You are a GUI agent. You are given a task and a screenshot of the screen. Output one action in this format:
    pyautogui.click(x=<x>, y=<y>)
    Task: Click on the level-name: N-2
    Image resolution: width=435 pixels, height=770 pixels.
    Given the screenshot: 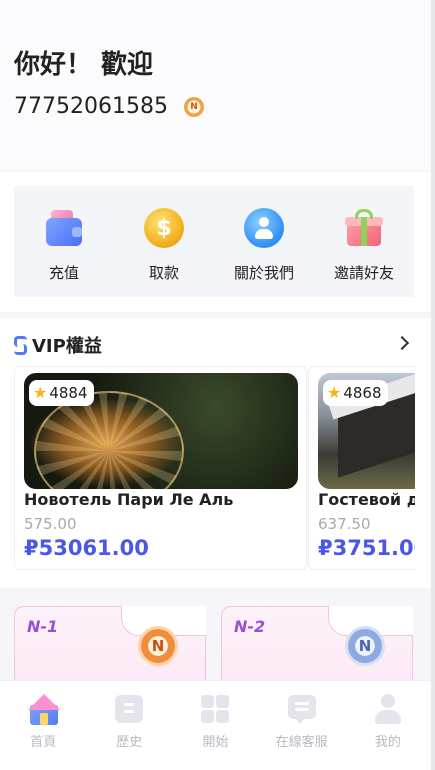 What is the action you would take?
    pyautogui.click(x=250, y=626)
    